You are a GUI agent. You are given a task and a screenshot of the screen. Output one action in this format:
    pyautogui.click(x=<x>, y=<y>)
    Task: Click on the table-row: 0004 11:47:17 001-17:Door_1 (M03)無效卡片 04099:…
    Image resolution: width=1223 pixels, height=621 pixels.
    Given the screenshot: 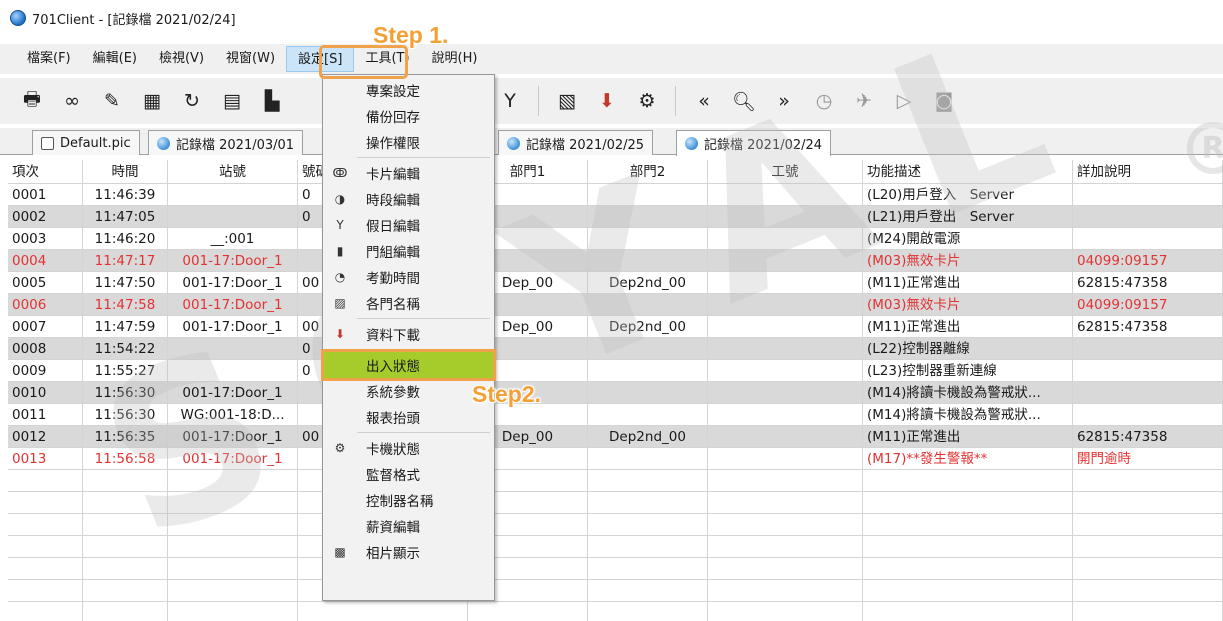 What is the action you would take?
    pyautogui.click(x=615, y=261)
    